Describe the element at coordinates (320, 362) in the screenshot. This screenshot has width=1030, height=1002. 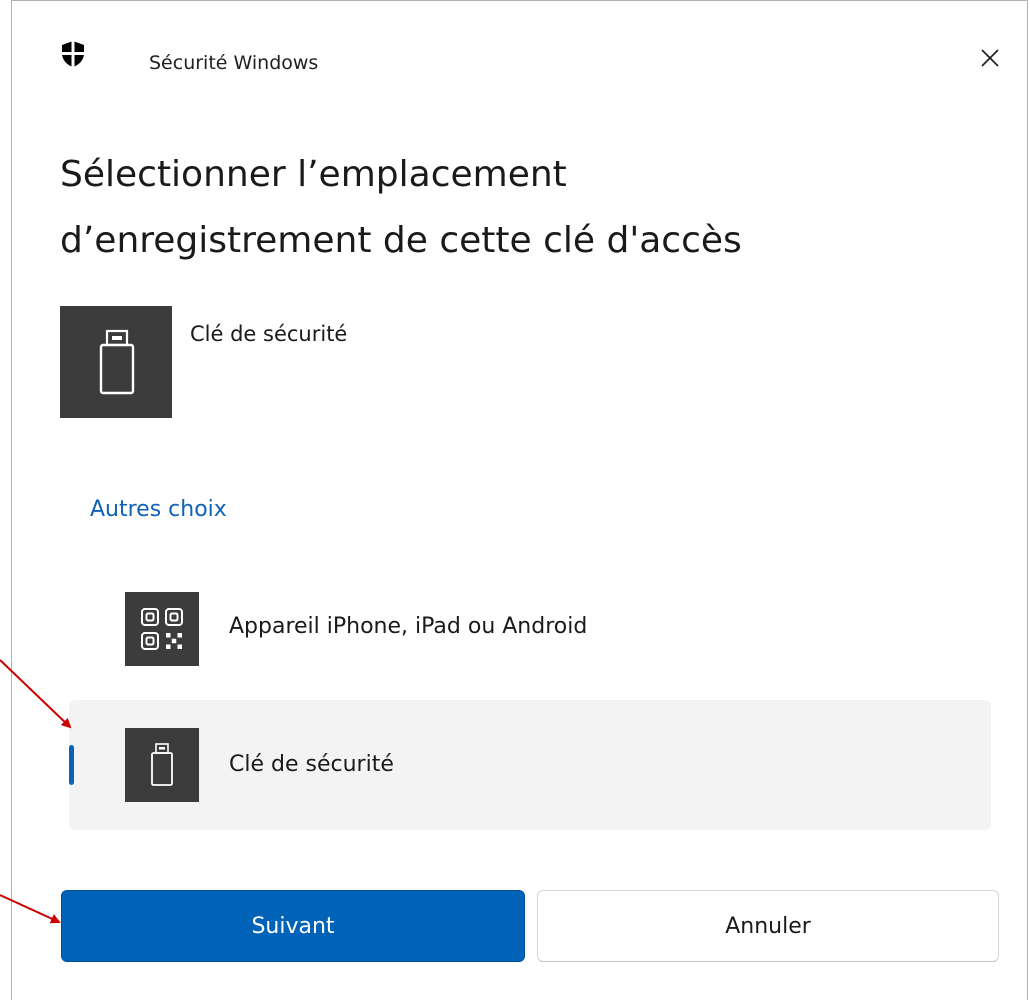
I see `primary-option-security-key: Clé de sécurité` at that location.